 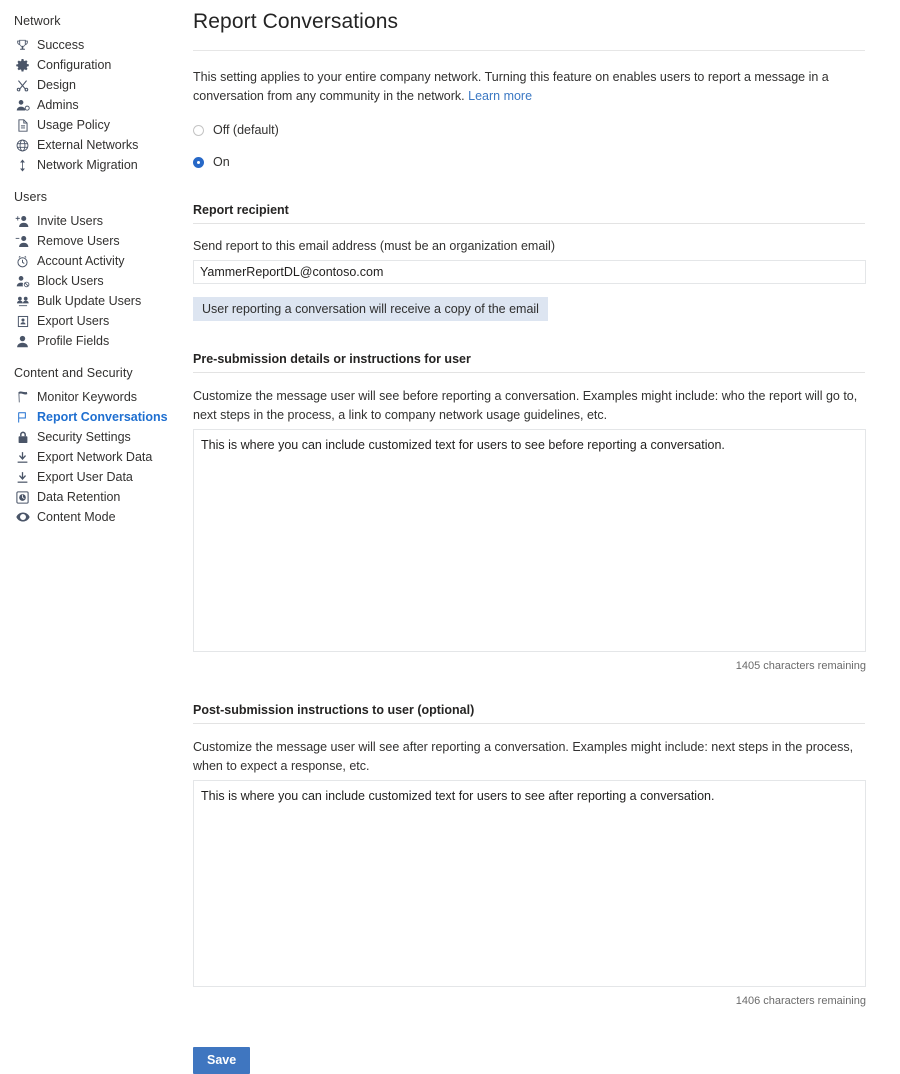 What do you see at coordinates (22, 241) in the screenshot?
I see `person-remove-icon` at bounding box center [22, 241].